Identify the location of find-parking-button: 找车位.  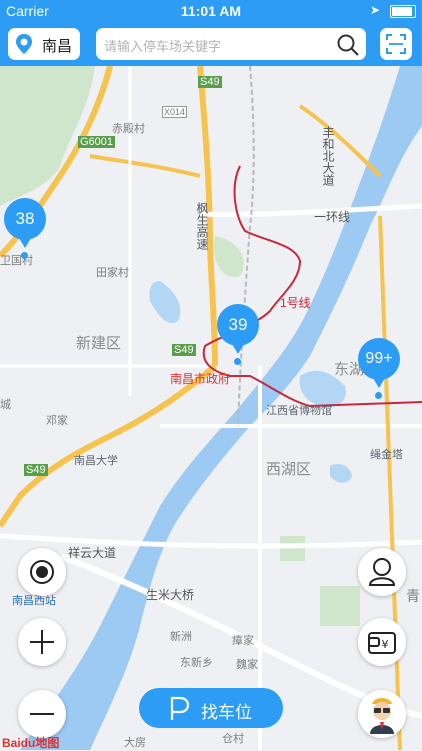
(211, 708).